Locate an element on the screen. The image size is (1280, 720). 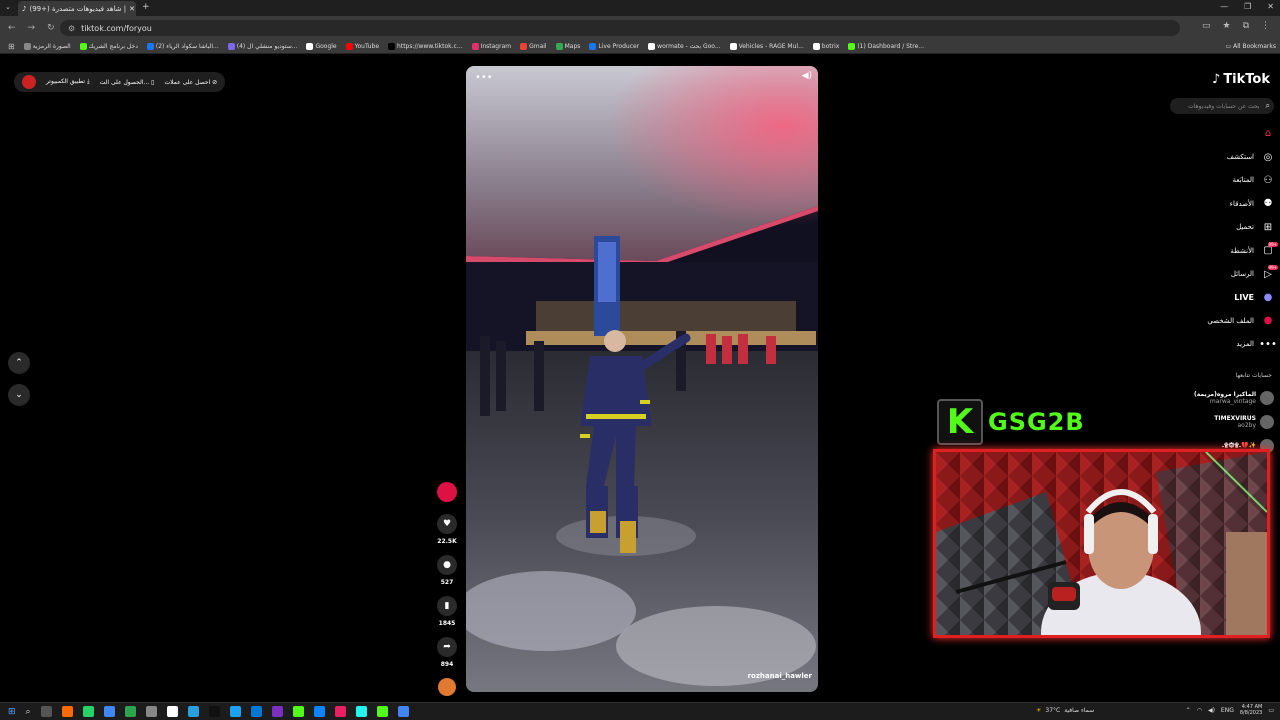
wifi-icon: ◠ is located at coordinates (1199, 710).